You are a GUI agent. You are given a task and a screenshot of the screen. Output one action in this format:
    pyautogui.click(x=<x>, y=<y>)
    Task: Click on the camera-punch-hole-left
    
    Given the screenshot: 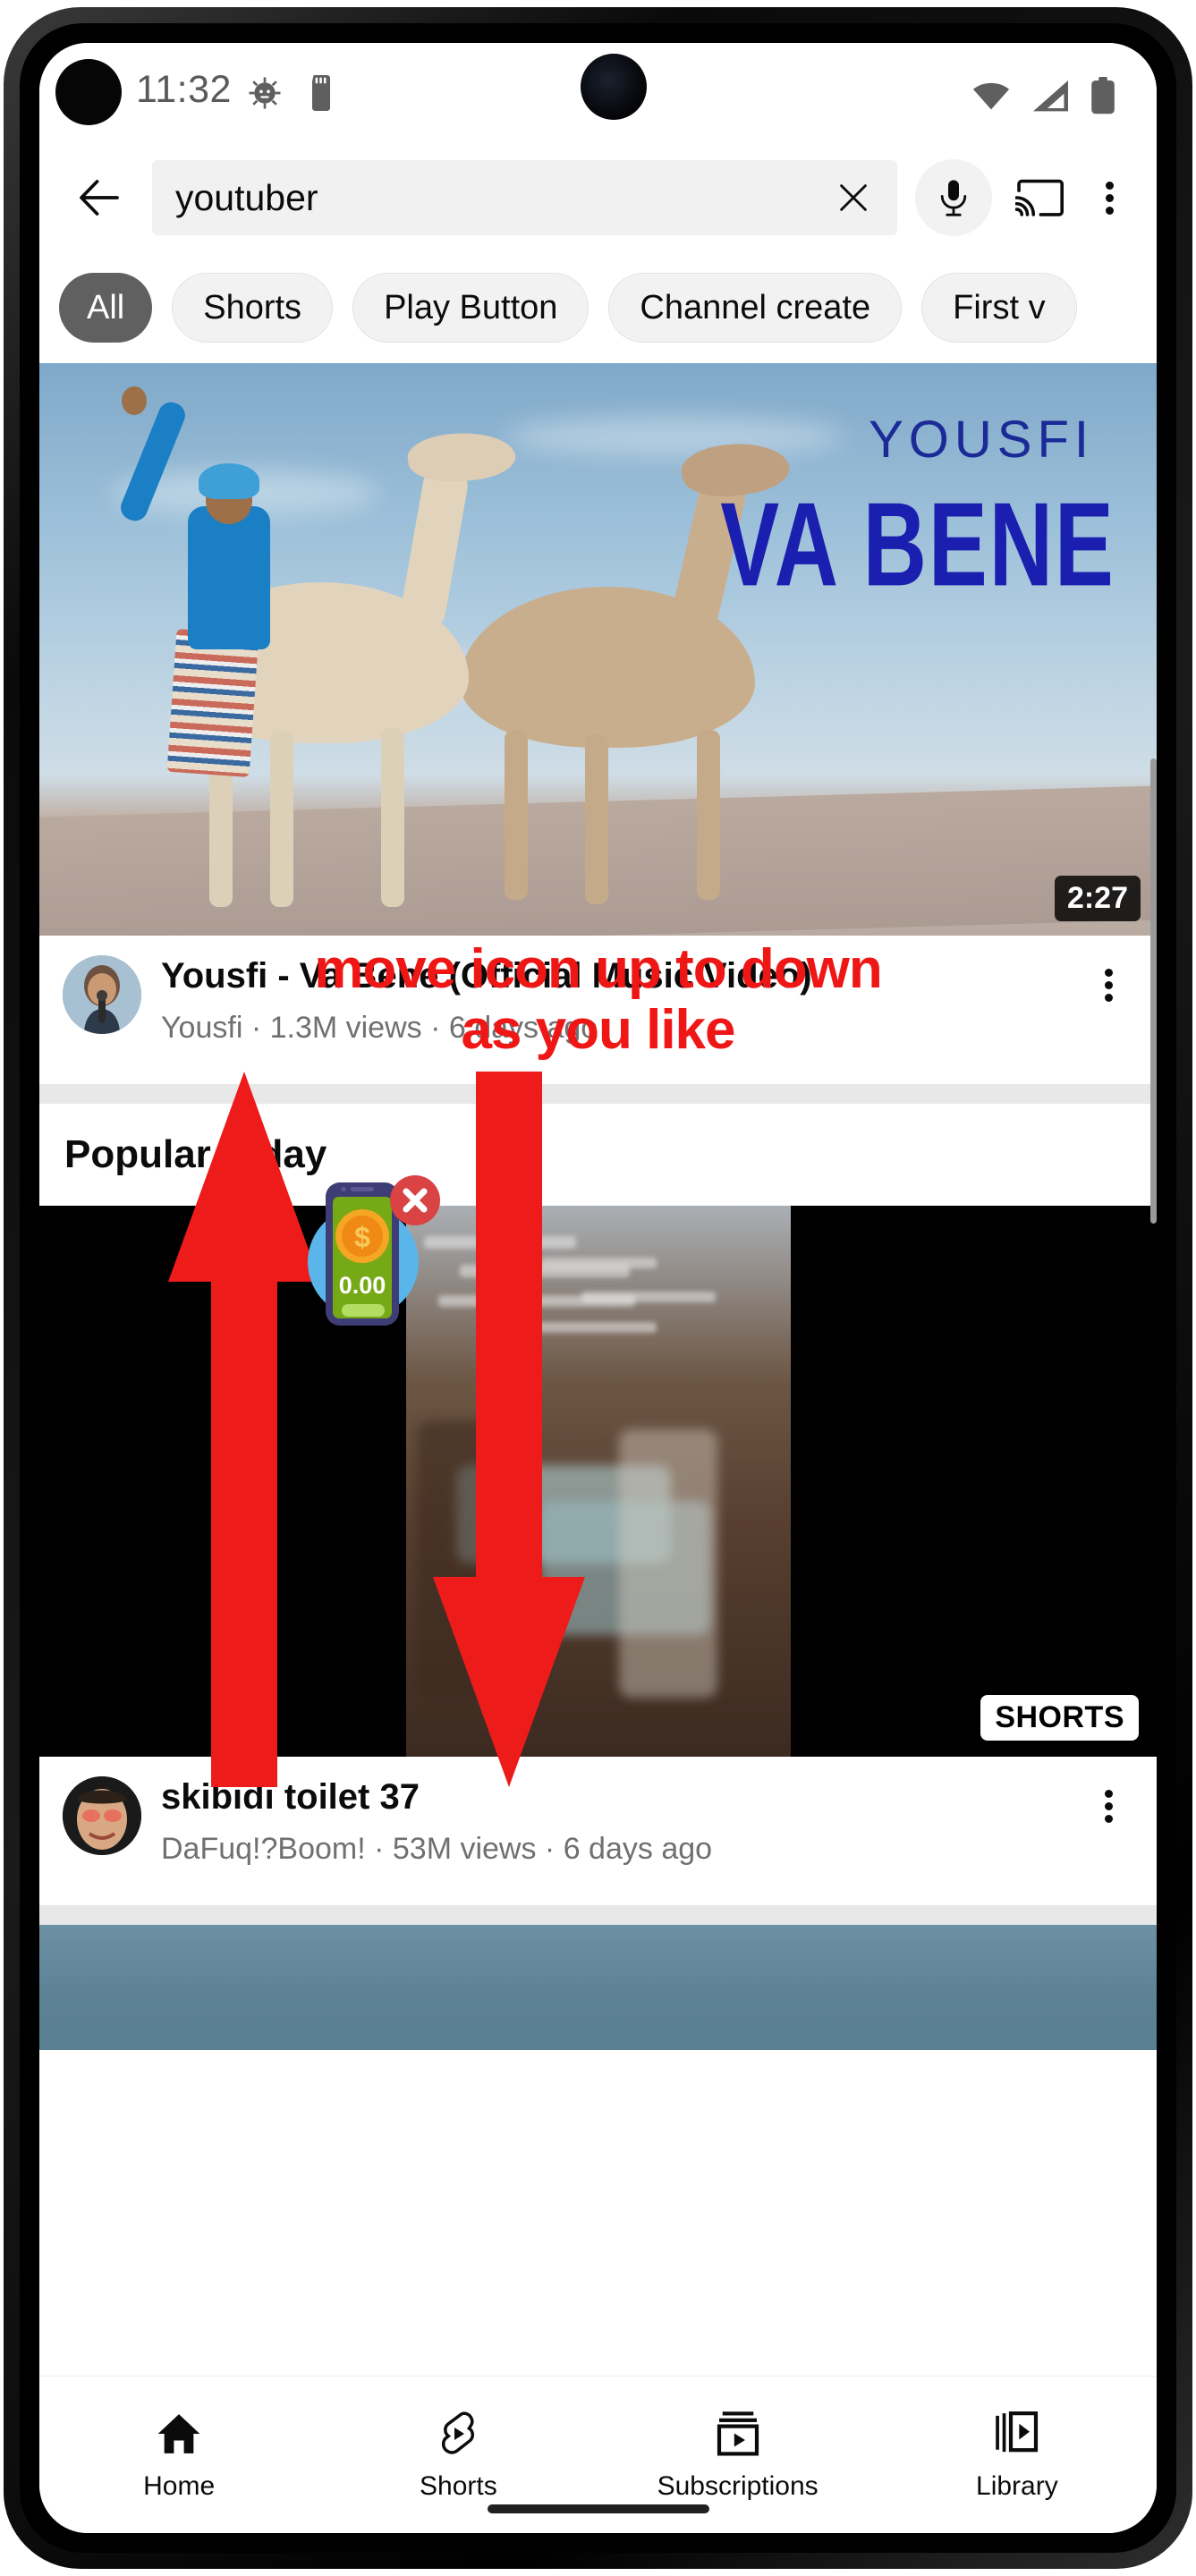 What is the action you would take?
    pyautogui.click(x=88, y=92)
    